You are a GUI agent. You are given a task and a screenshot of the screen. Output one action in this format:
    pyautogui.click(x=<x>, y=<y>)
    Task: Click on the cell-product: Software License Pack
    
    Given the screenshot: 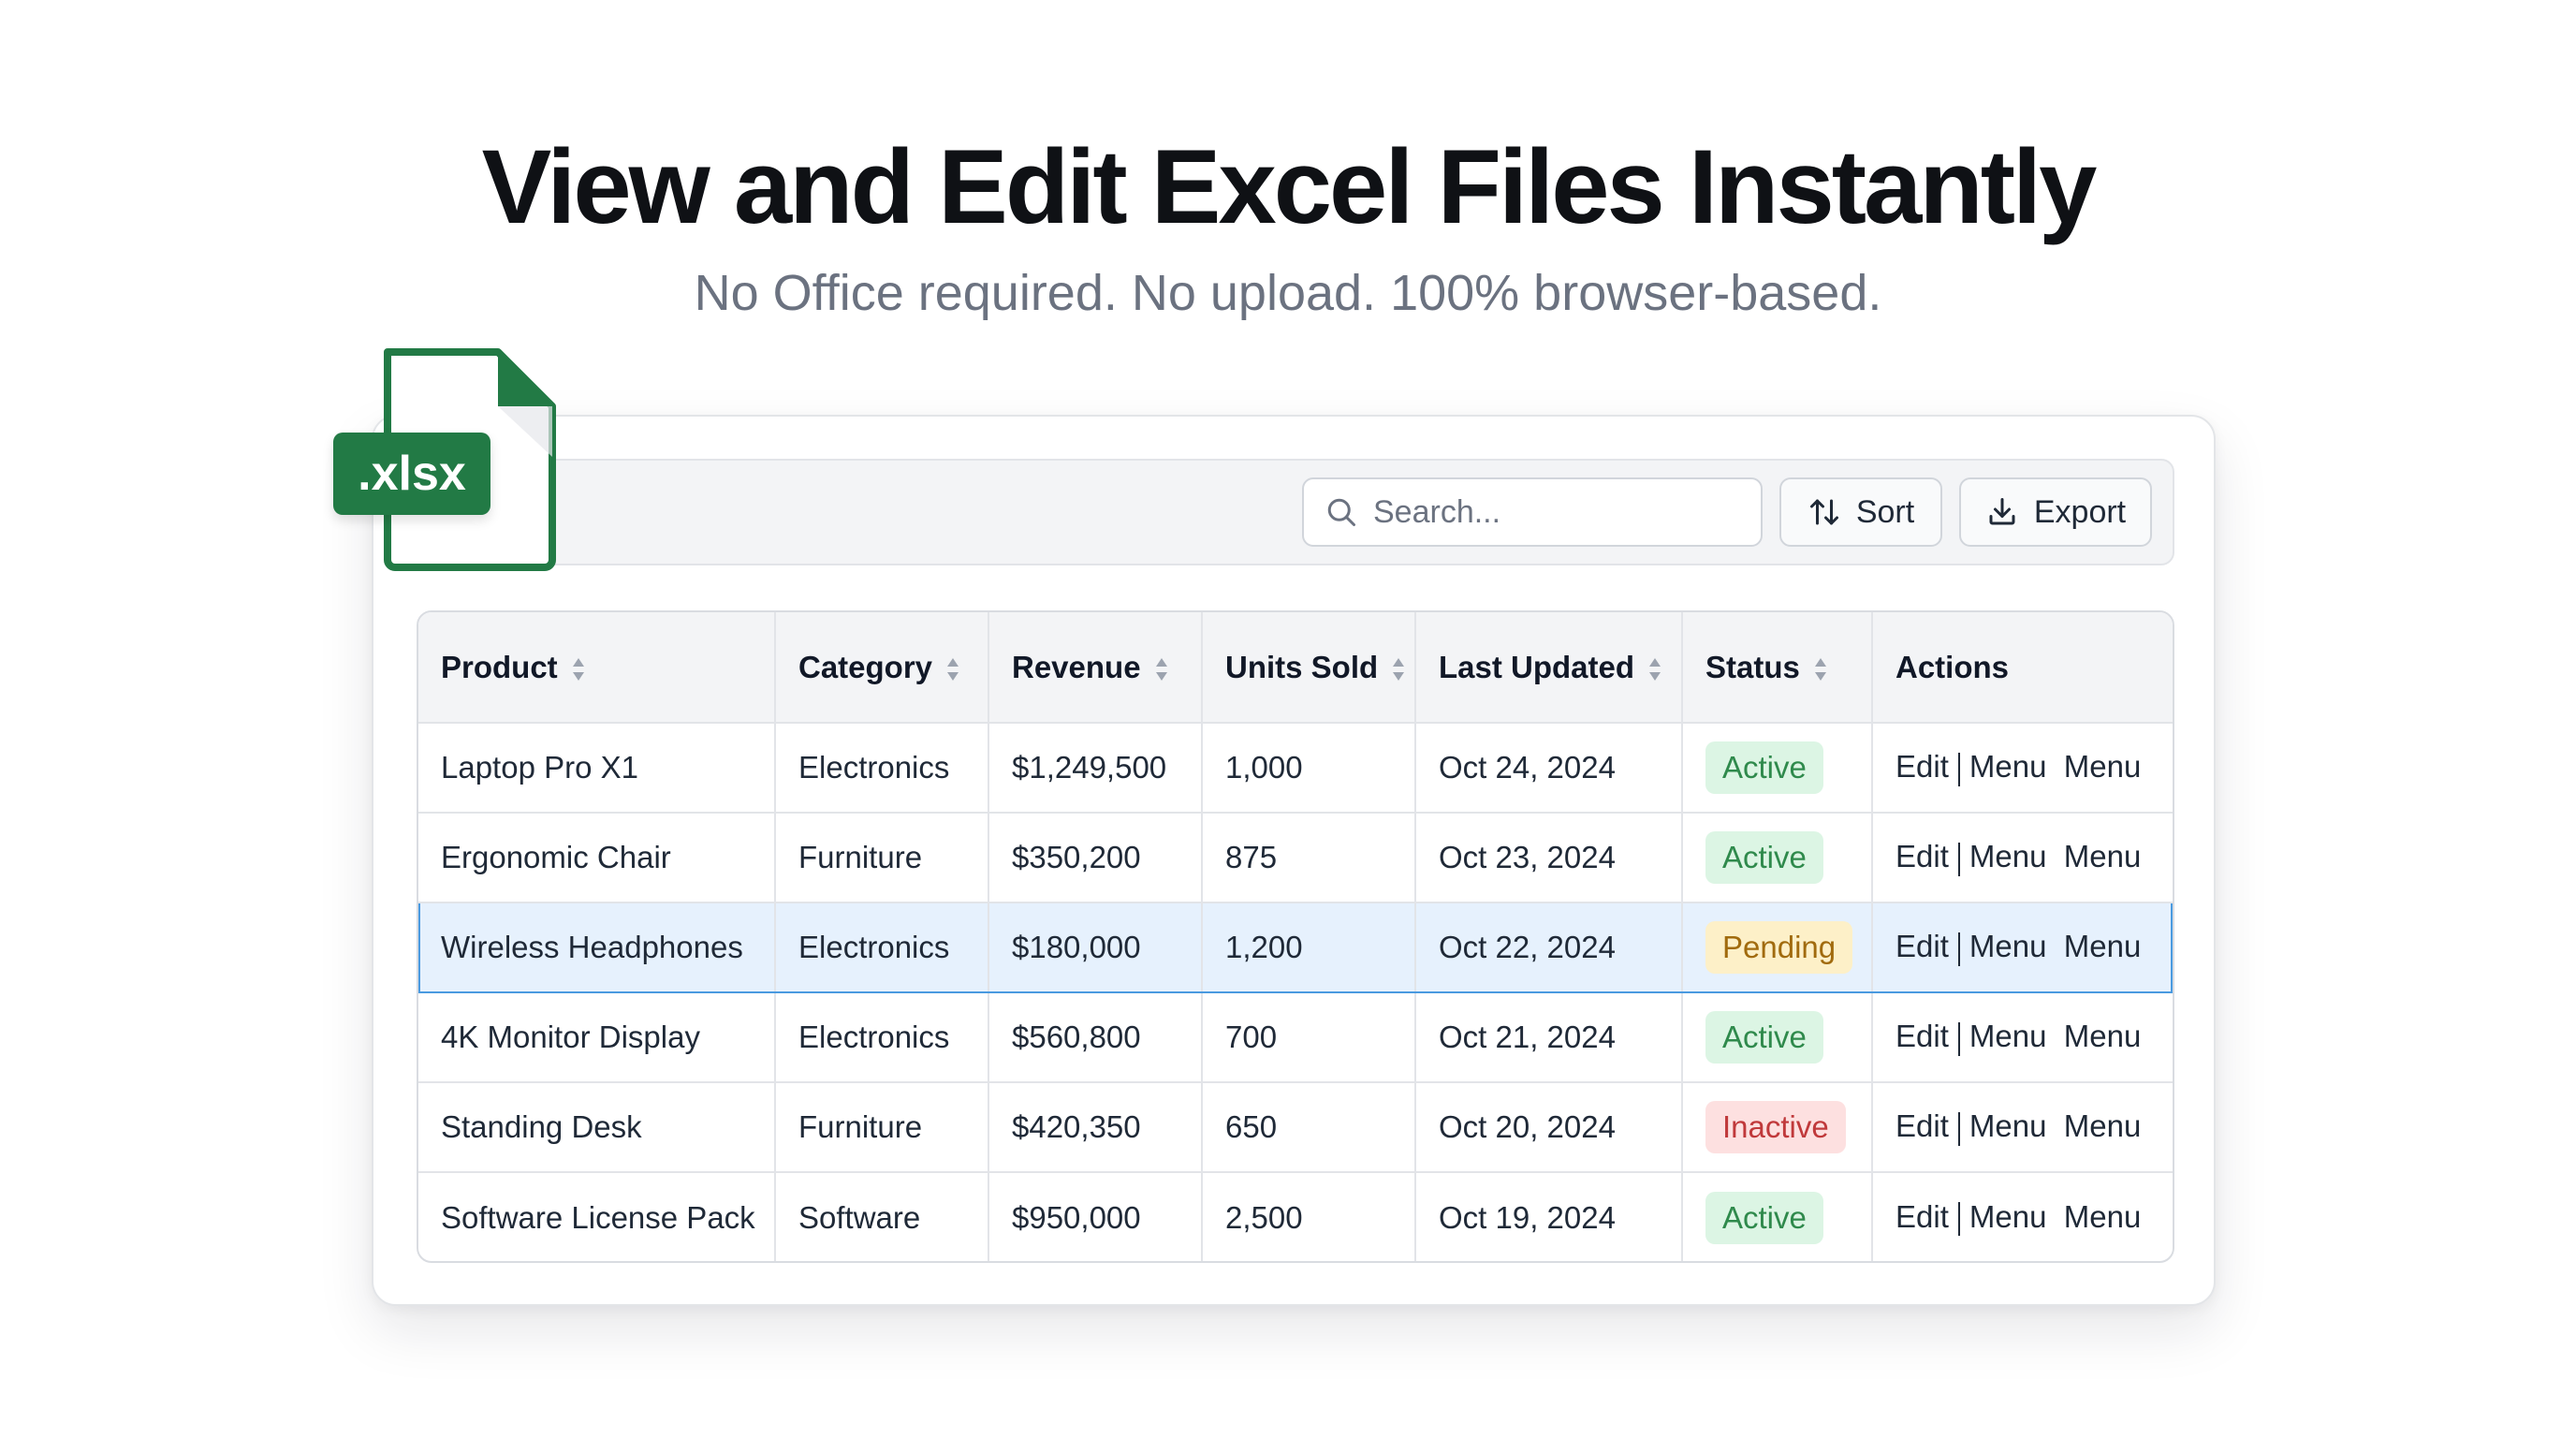 What is the action you would take?
    pyautogui.click(x=597, y=1216)
    